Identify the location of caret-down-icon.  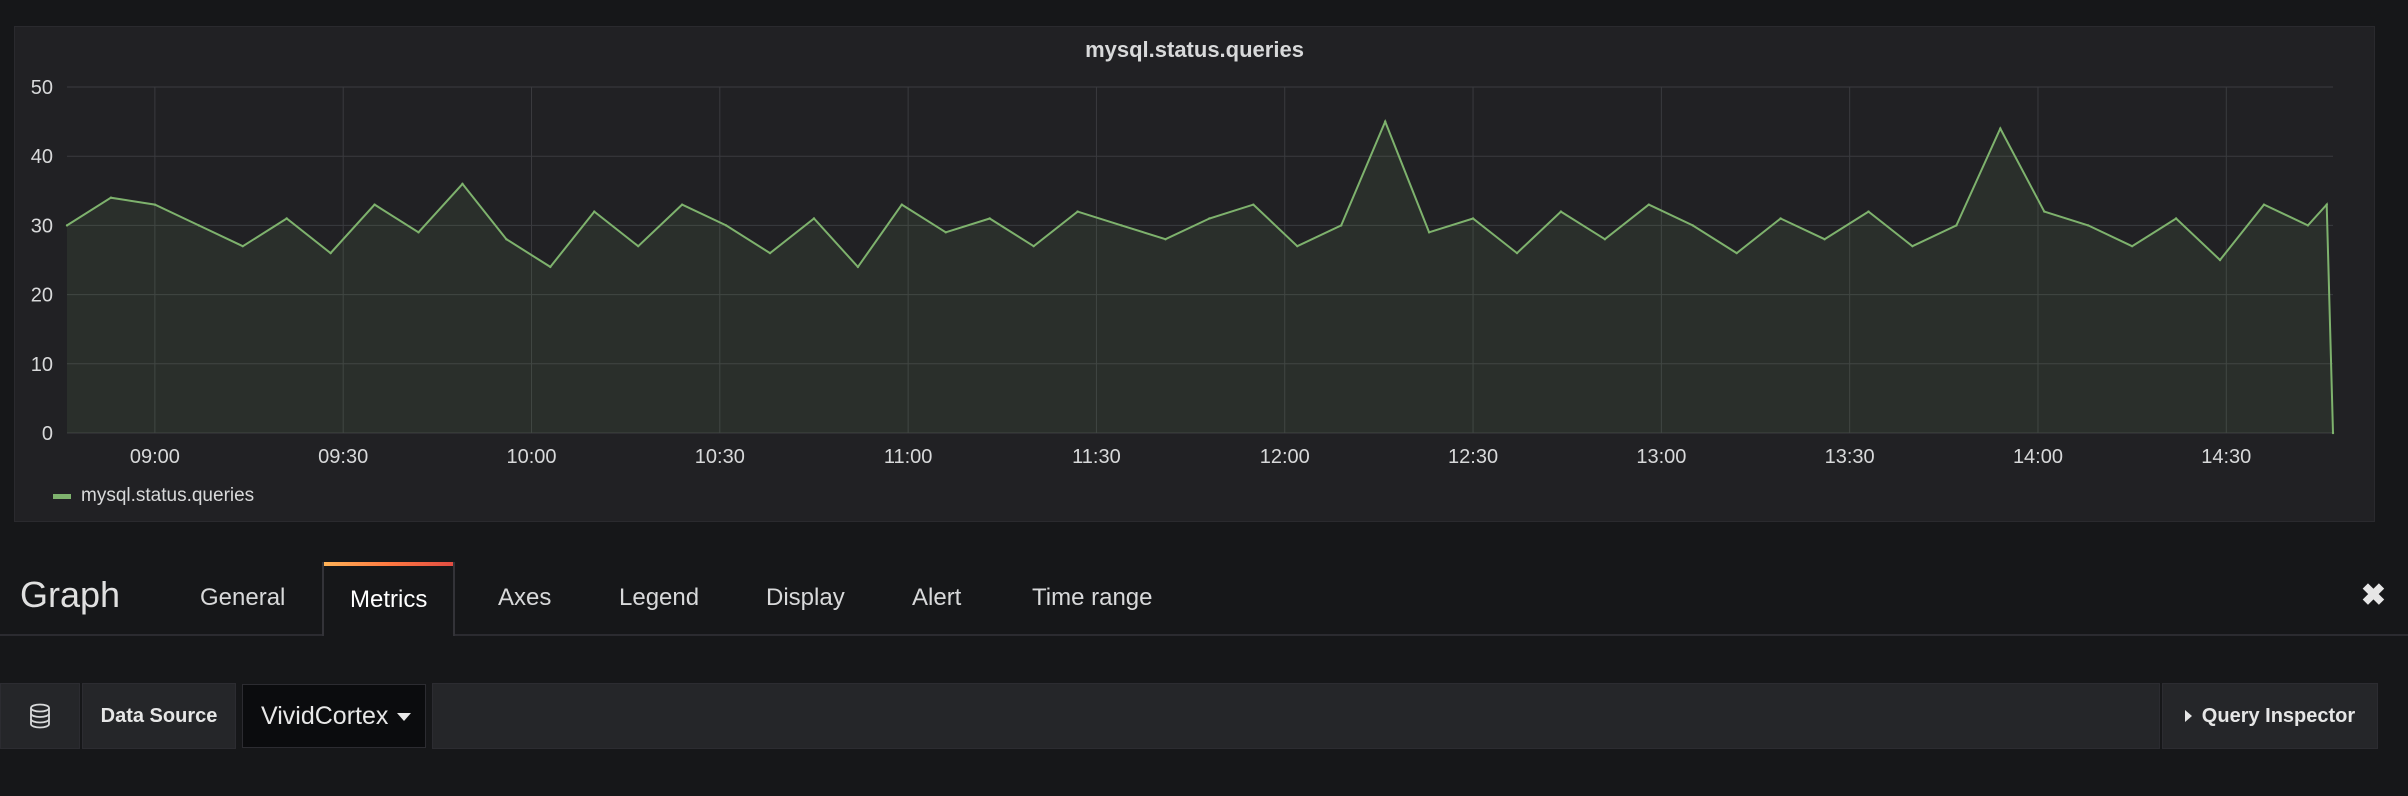
(404, 717).